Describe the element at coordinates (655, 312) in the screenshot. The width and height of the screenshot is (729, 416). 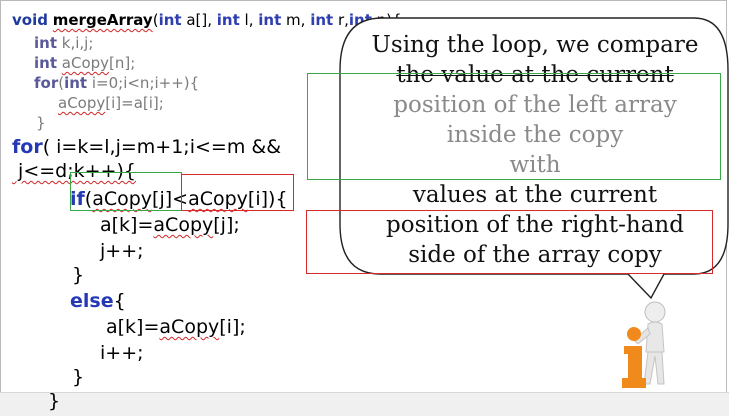
I see `figure-head` at that location.